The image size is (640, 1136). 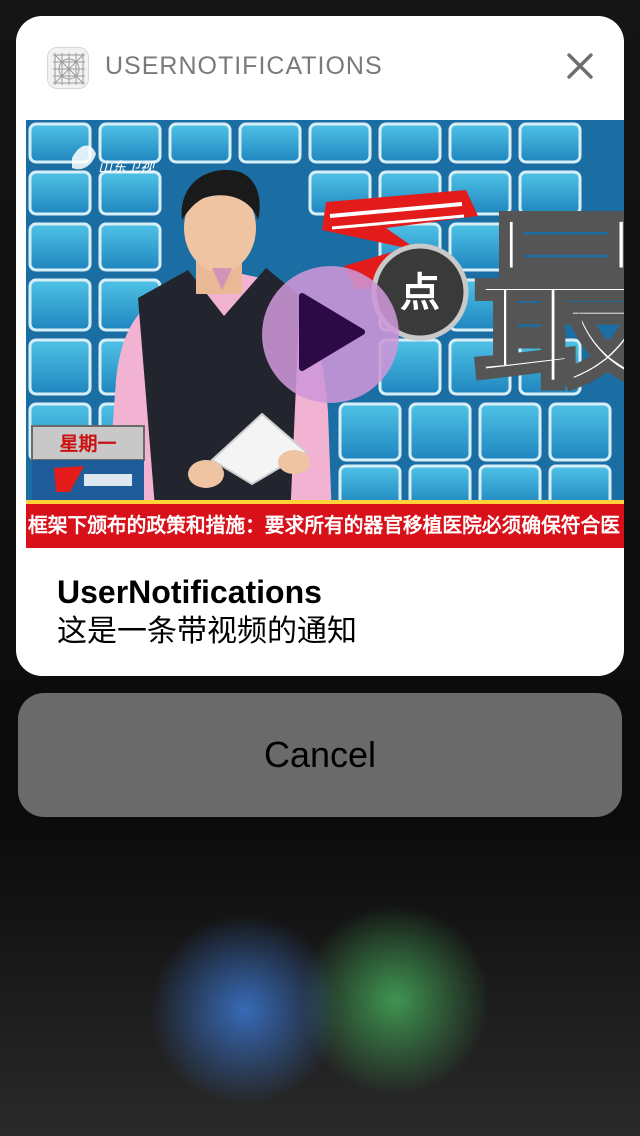 What do you see at coordinates (207, 631) in the screenshot?
I see `notification-body: 这是一条带视频的通知` at bounding box center [207, 631].